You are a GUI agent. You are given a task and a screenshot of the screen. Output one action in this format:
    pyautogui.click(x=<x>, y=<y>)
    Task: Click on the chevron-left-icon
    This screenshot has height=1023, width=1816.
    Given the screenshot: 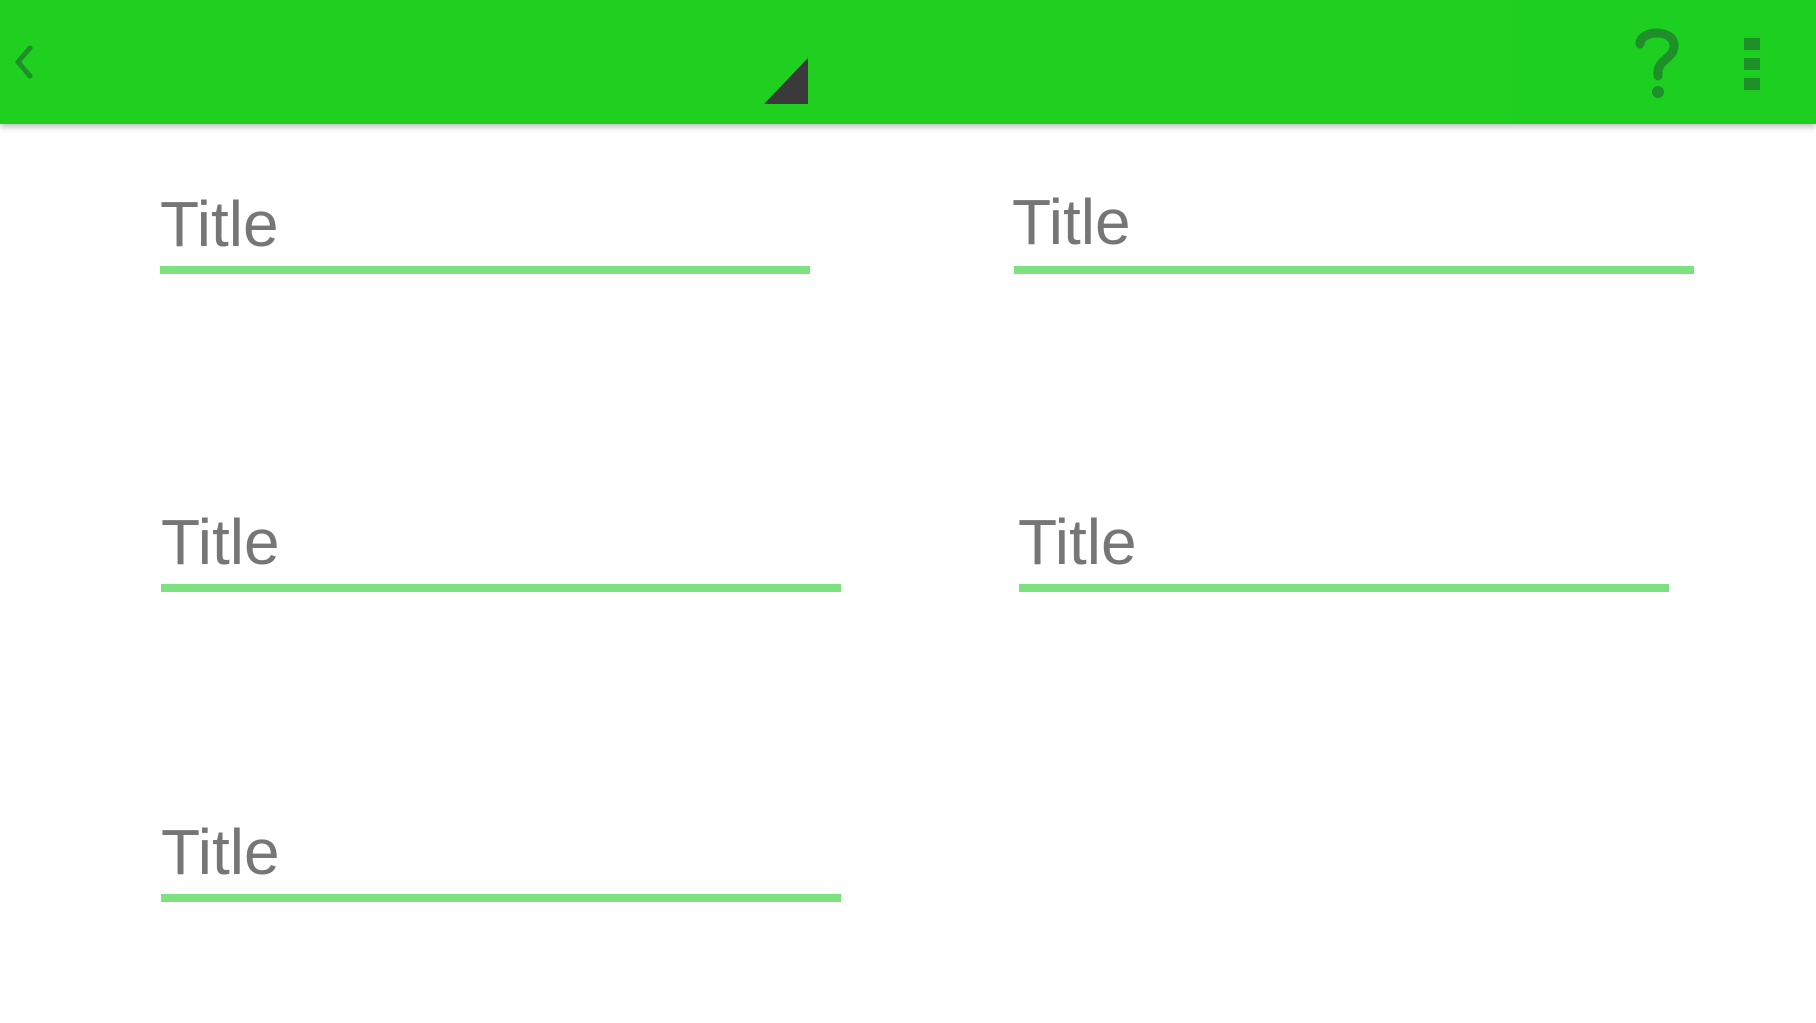 What is the action you would take?
    pyautogui.click(x=24, y=62)
    